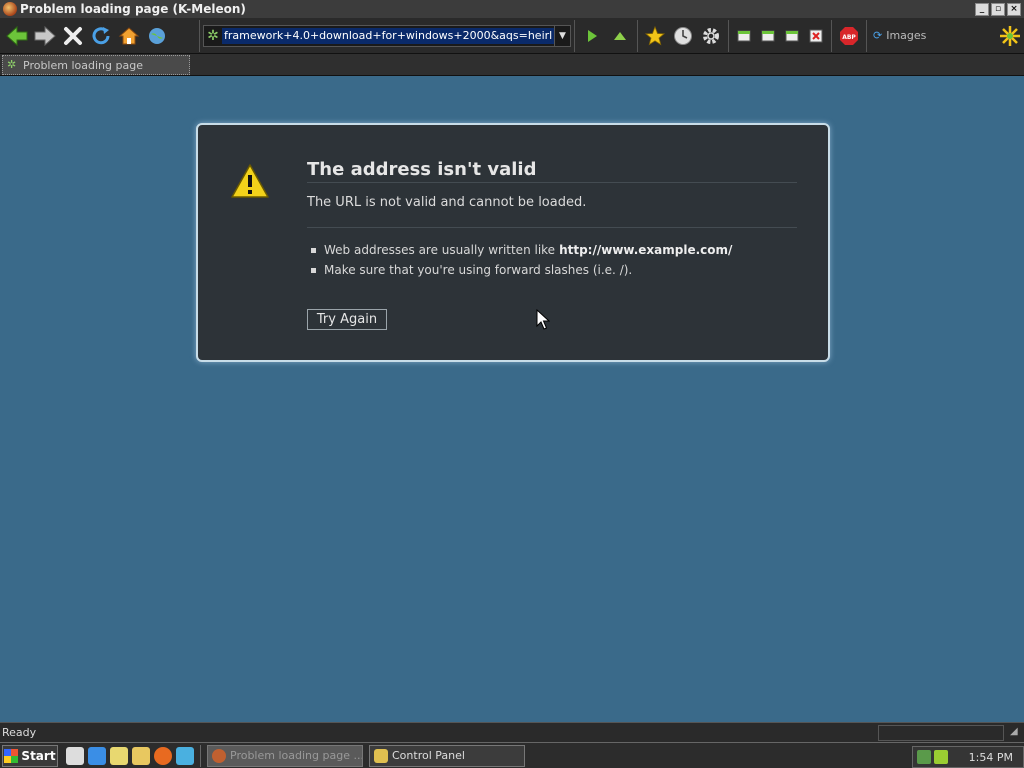 This screenshot has width=1024, height=768. I want to click on mouse-pointer-icon, so click(543, 321).